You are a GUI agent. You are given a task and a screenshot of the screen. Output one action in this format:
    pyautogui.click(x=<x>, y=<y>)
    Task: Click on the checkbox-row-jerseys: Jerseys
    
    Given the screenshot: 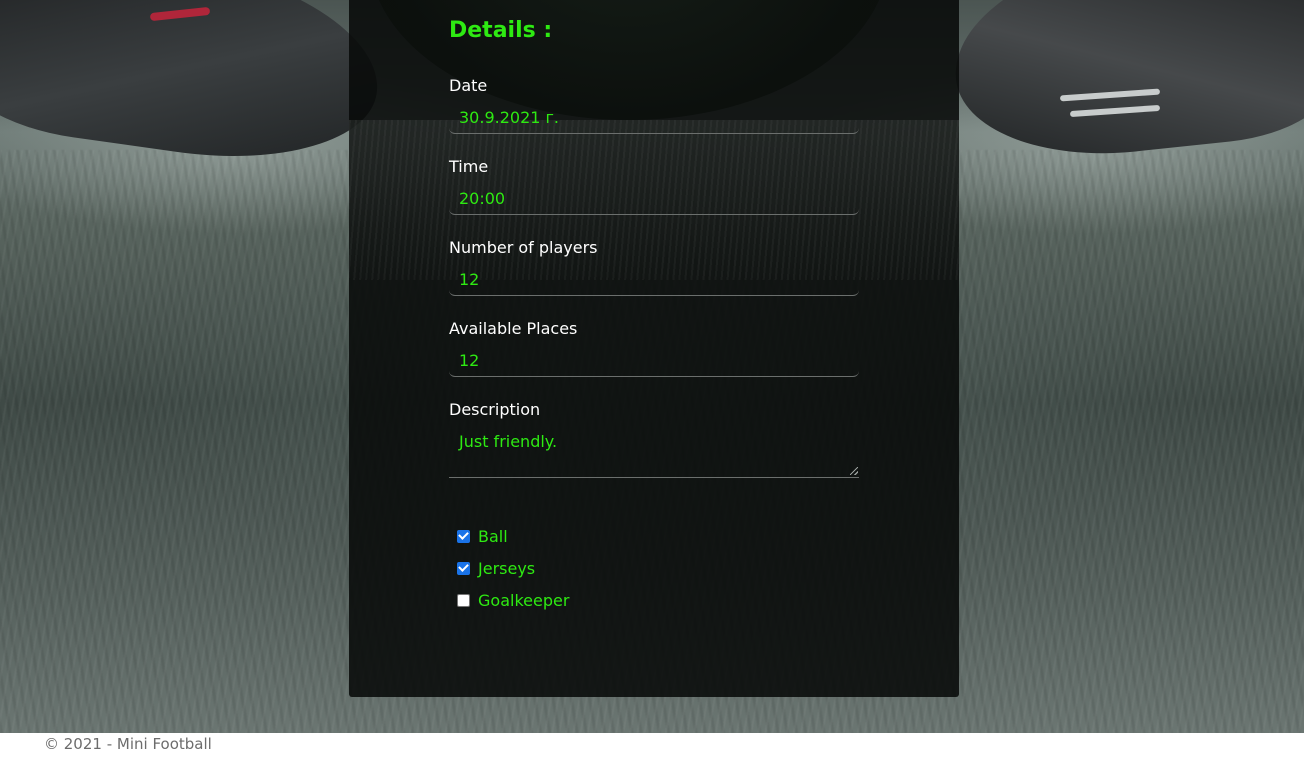 What is the action you would take?
    pyautogui.click(x=496, y=568)
    